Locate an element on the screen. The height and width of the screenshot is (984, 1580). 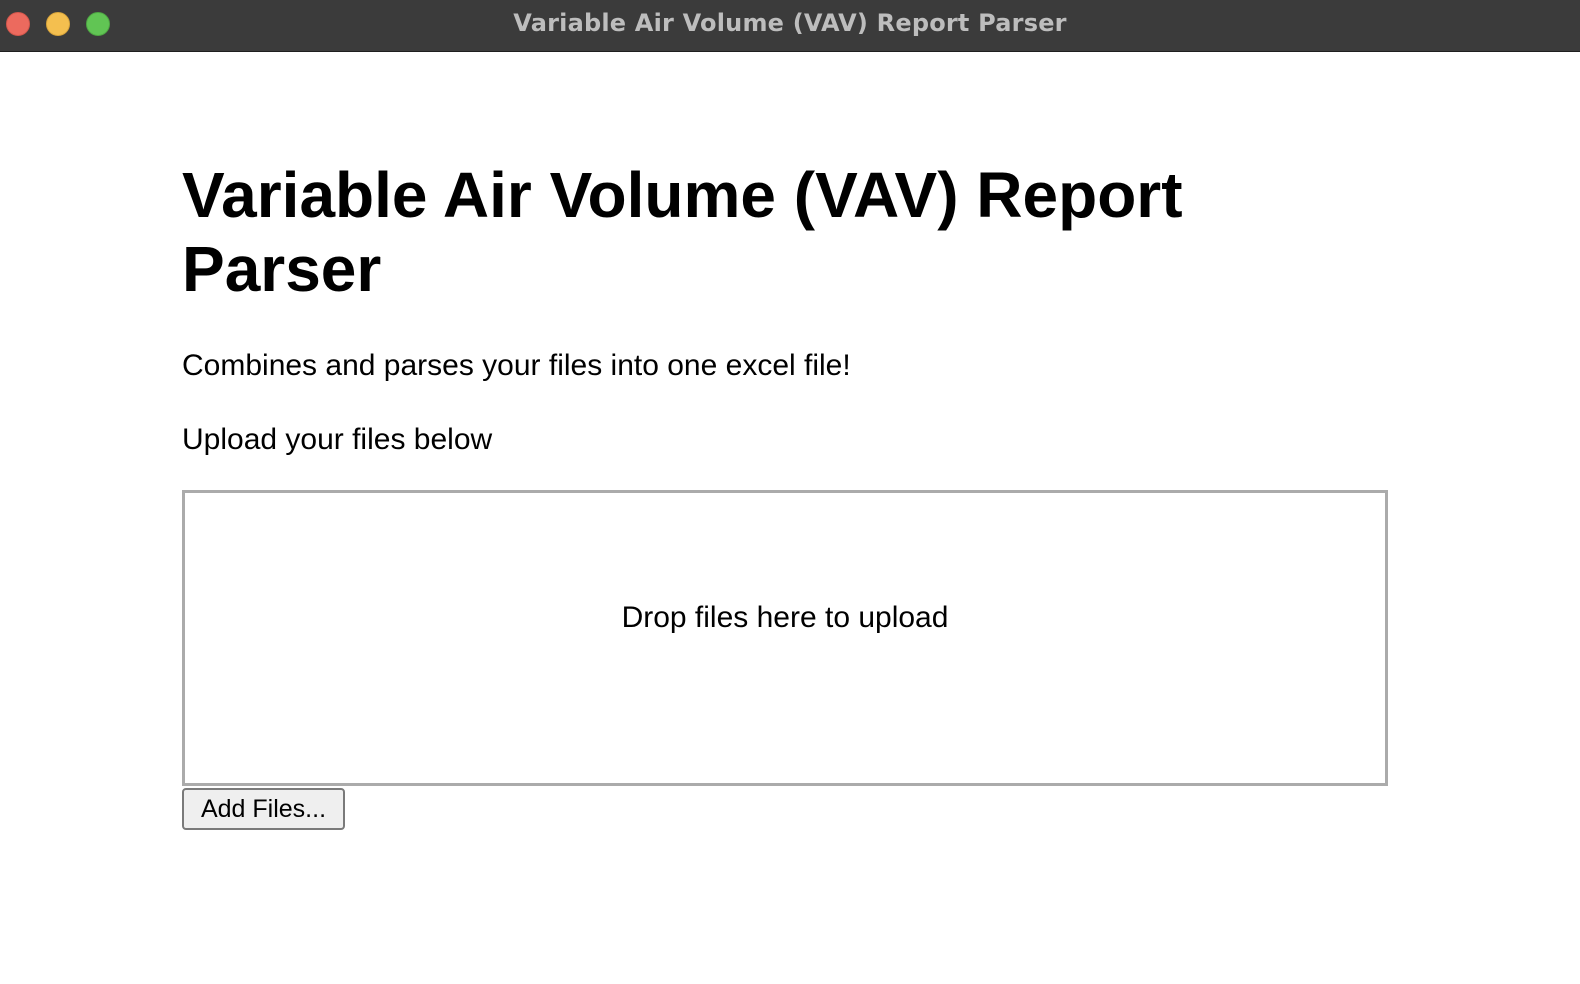
window-titlebar: Variable Air Volume (VAV) Report Parser is located at coordinates (790, 26).